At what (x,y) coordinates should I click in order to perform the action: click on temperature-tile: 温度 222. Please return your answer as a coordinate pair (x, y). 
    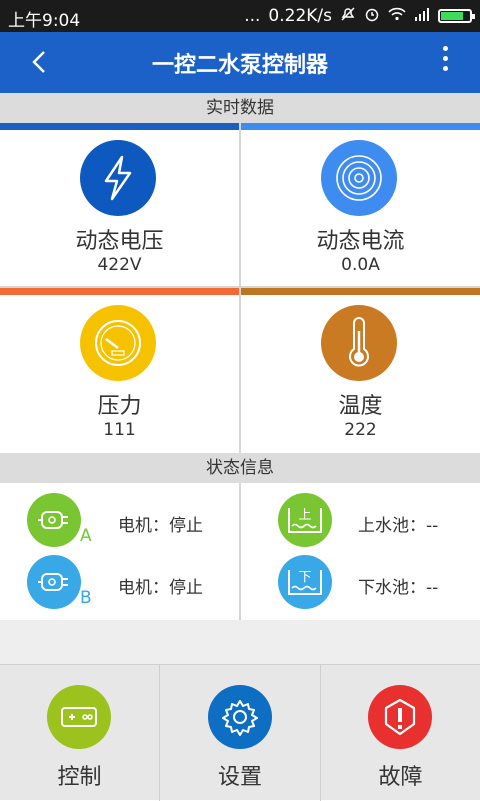
    Looking at the image, I should click on (360, 368).